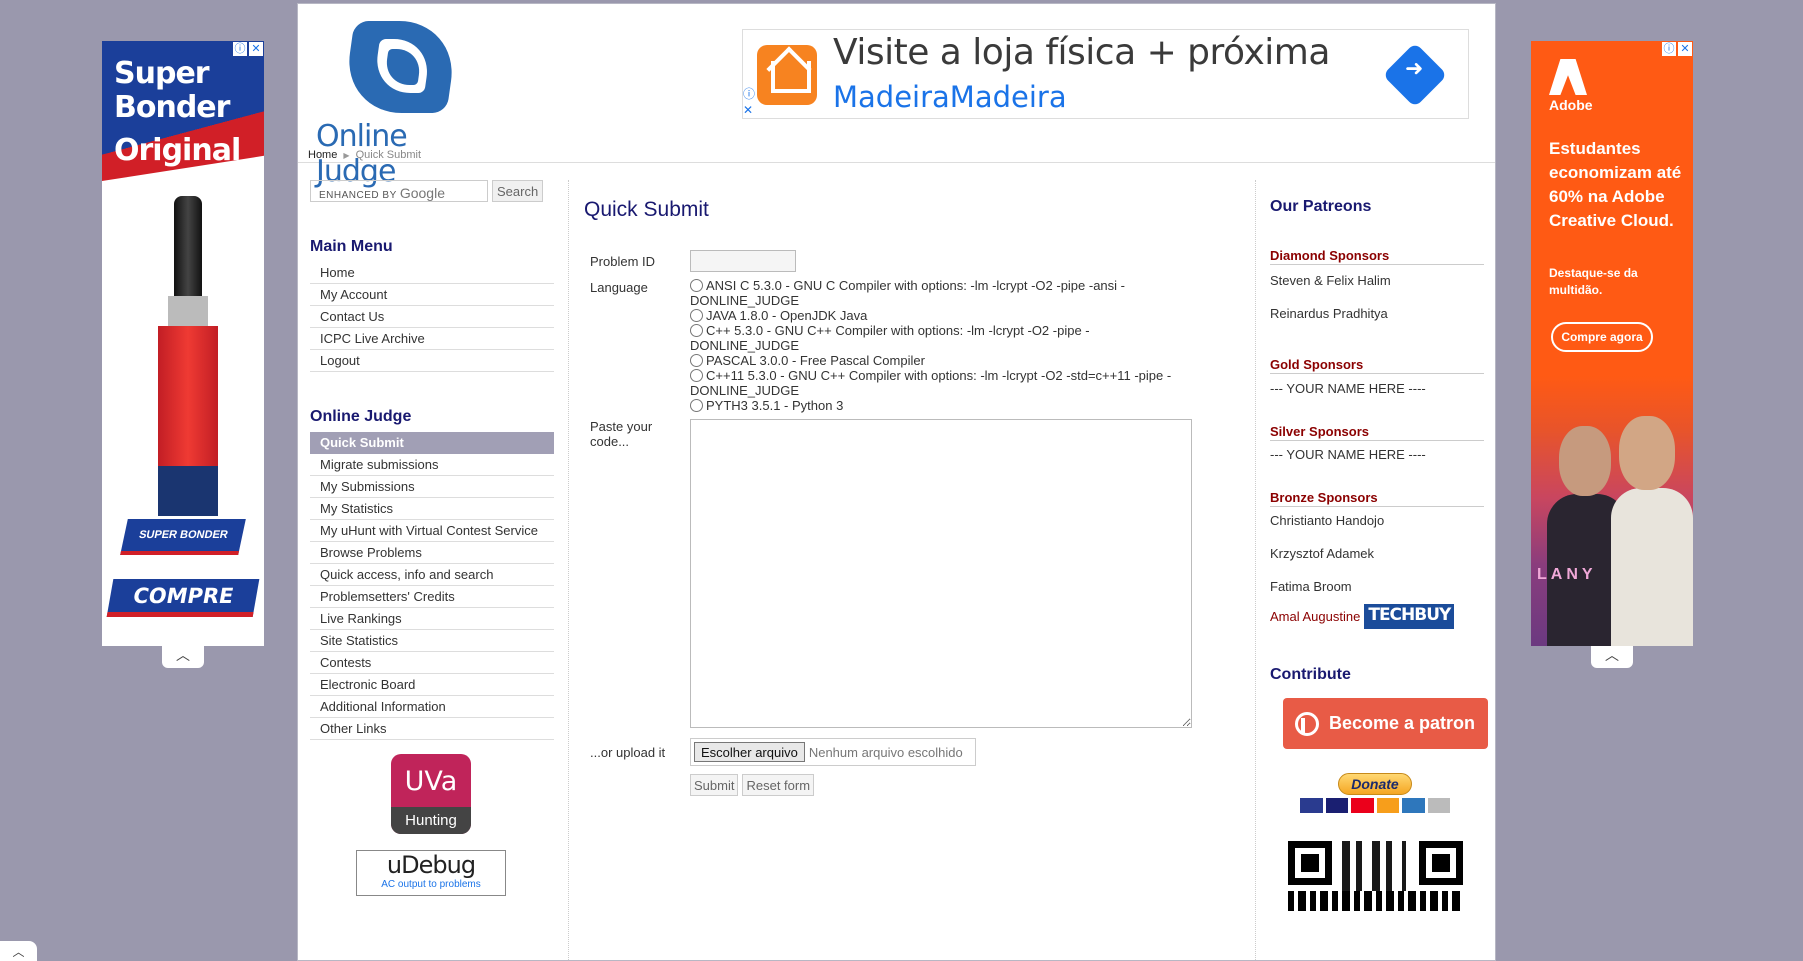 This screenshot has height=961, width=1803. Describe the element at coordinates (941, 573) in the screenshot. I see `code-textarea` at that location.